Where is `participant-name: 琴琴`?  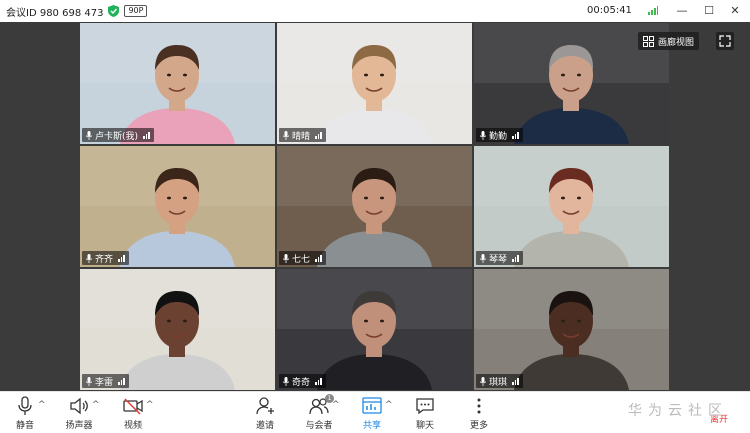
participant-name: 琴琴 is located at coordinates (498, 259).